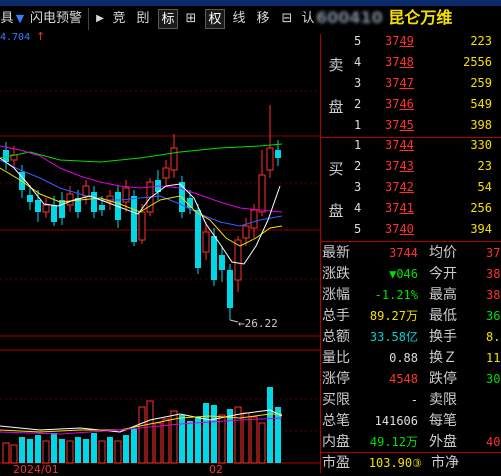  Describe the element at coordinates (234, 321) in the screenshot. I see `low-marker-line` at that location.